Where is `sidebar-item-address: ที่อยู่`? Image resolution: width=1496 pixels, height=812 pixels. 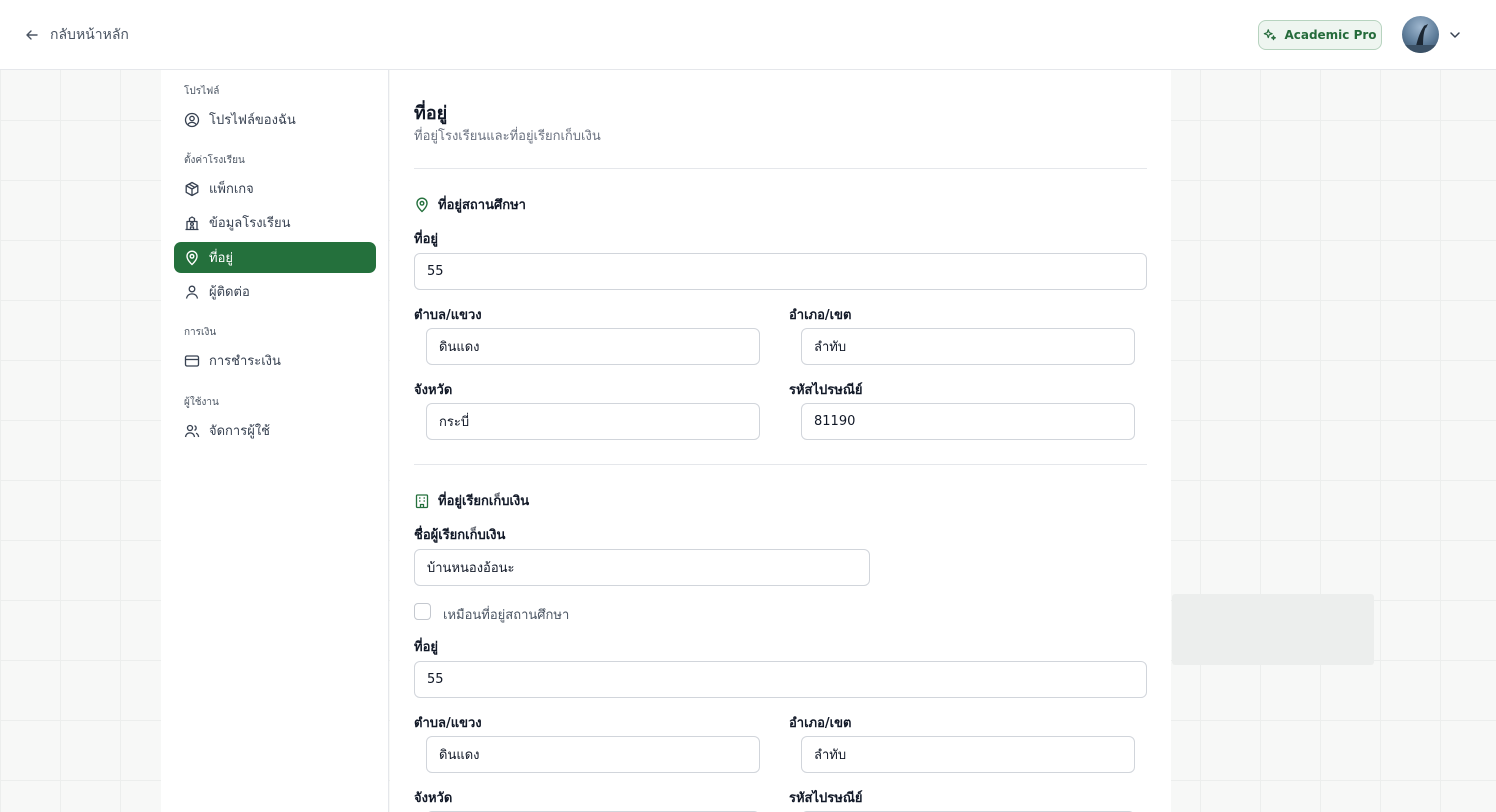 sidebar-item-address: ที่อยู่ is located at coordinates (275, 257).